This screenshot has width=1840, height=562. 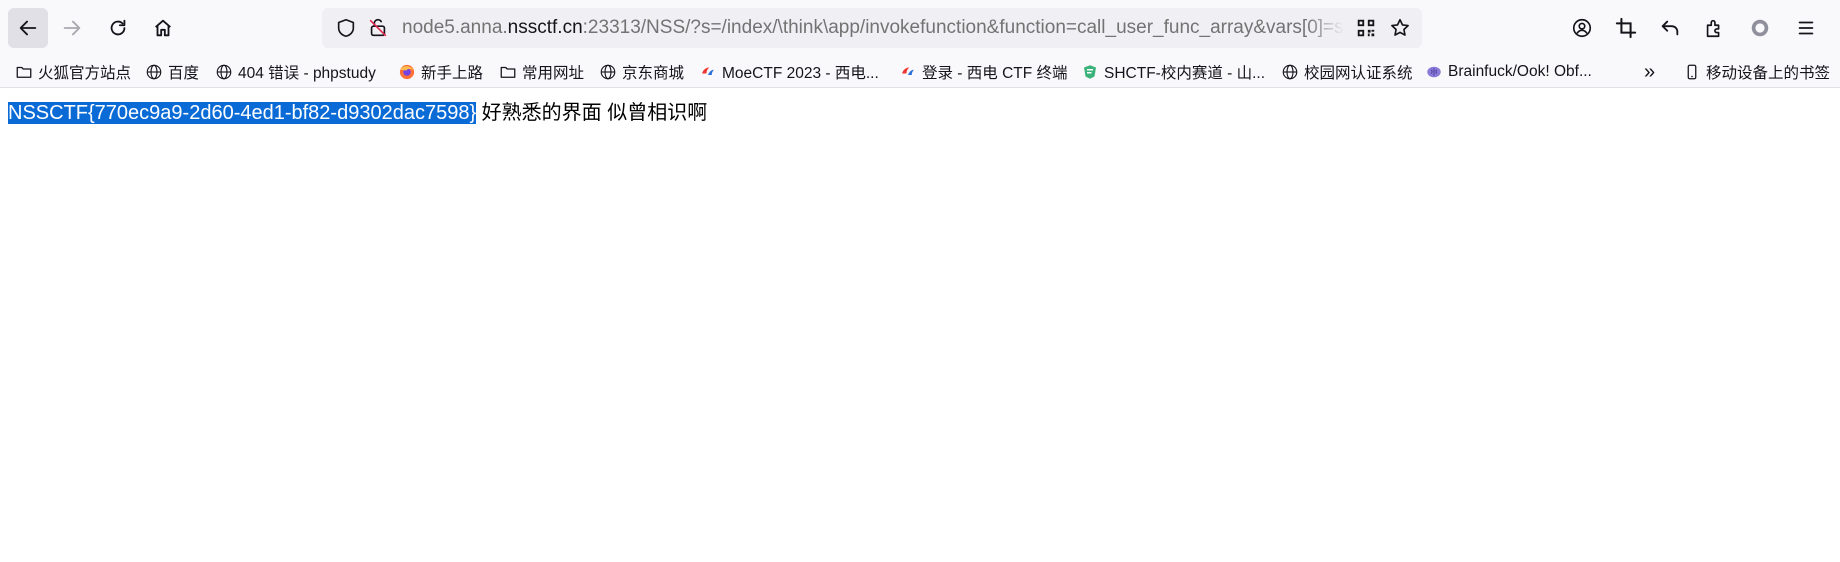 What do you see at coordinates (1768, 73) in the screenshot?
I see `bookmark-label: 移动设备上的书签` at bounding box center [1768, 73].